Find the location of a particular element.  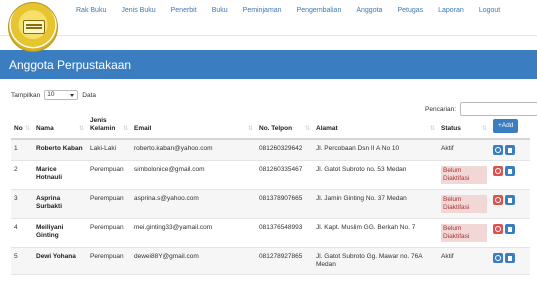

caret-down-icon is located at coordinates (72, 95).